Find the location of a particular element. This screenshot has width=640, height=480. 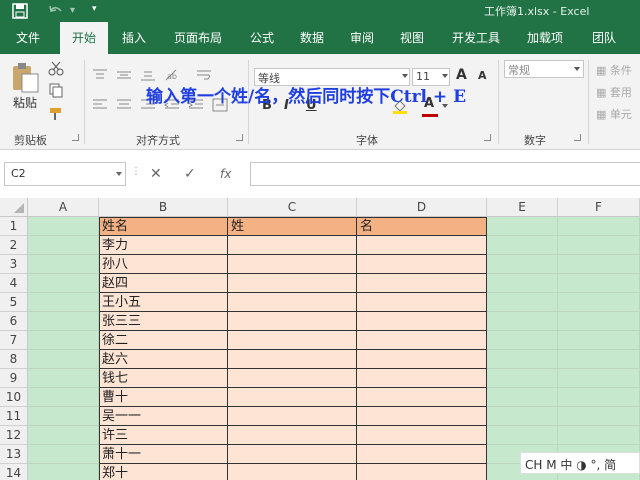

cell-a11 is located at coordinates (63, 416).